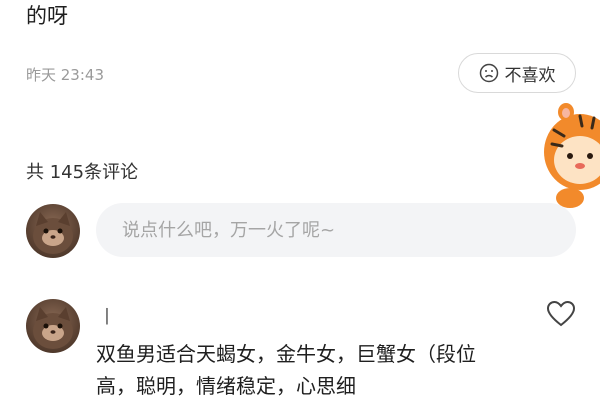  Describe the element at coordinates (561, 314) in the screenshot. I see `heart-outline-icon` at that location.